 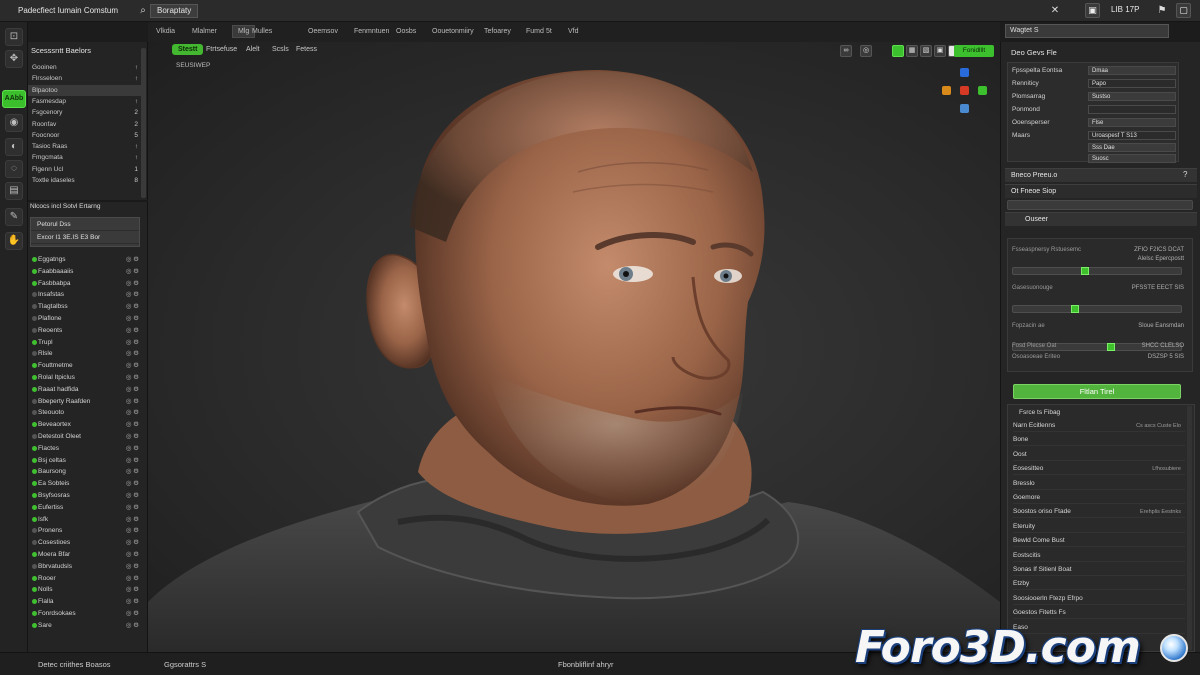 I want to click on panel-divider, so click(x=88, y=201).